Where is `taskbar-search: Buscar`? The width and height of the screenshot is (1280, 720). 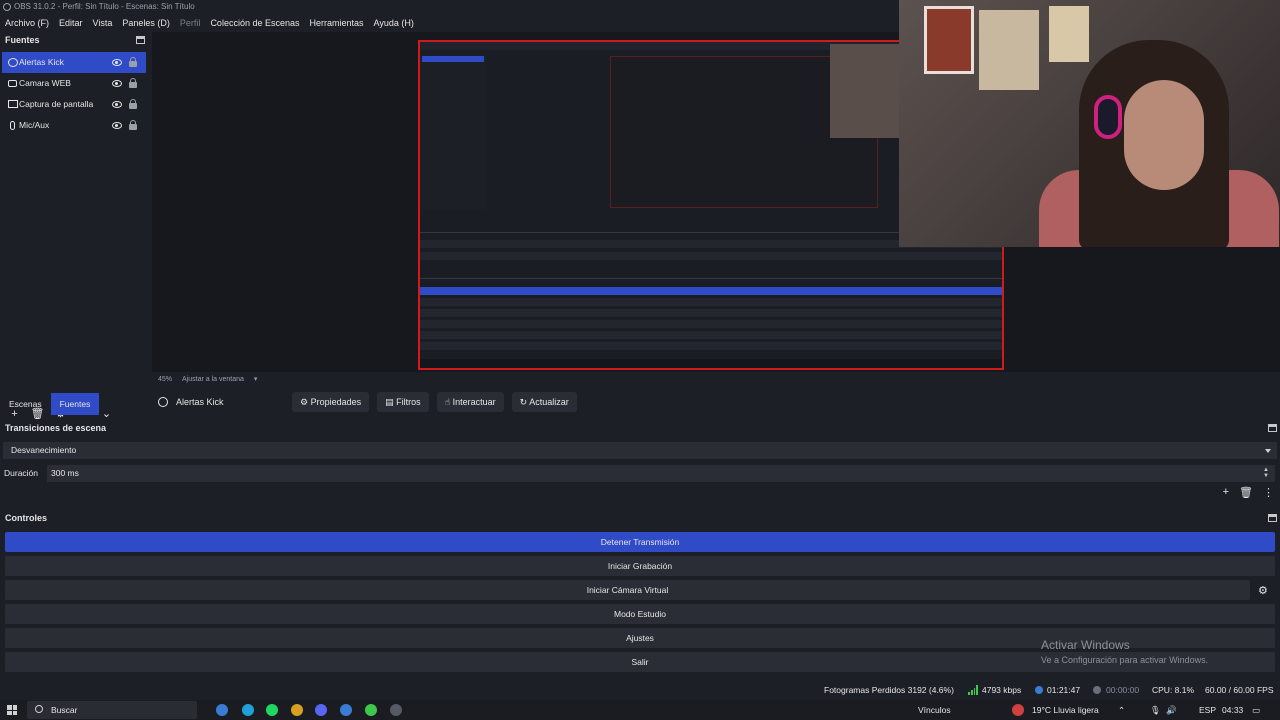 taskbar-search: Buscar is located at coordinates (112, 710).